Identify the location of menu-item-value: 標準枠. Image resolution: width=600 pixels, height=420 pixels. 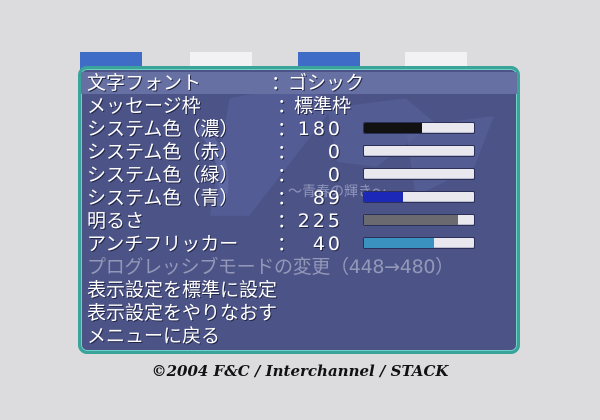
(323, 106).